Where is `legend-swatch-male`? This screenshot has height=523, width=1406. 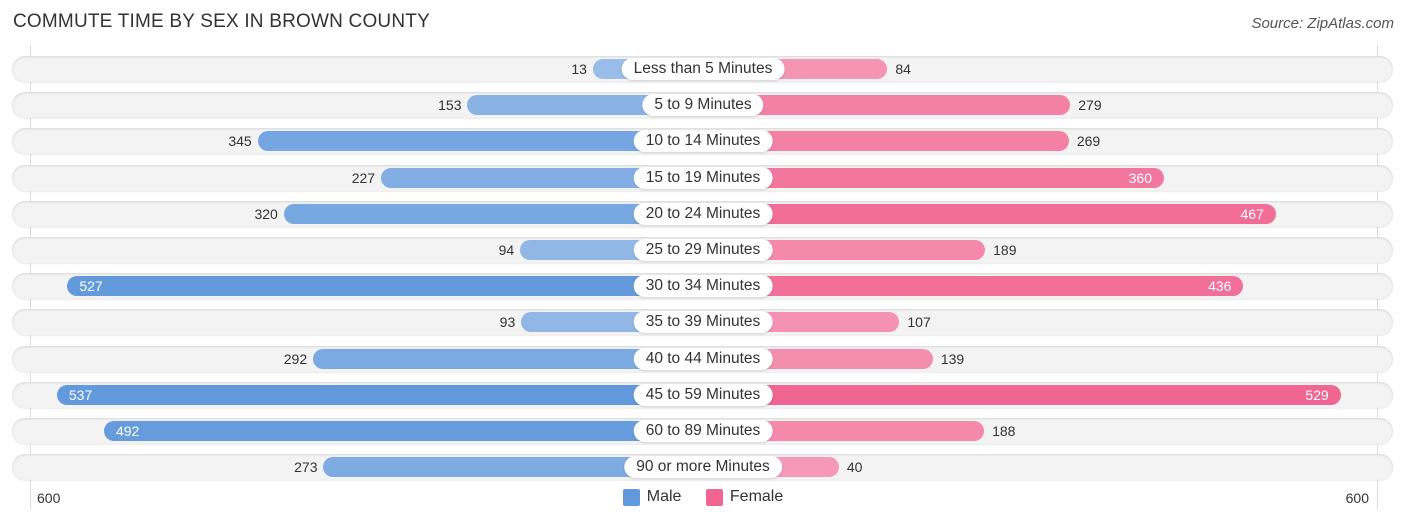
legend-swatch-male is located at coordinates (631, 497).